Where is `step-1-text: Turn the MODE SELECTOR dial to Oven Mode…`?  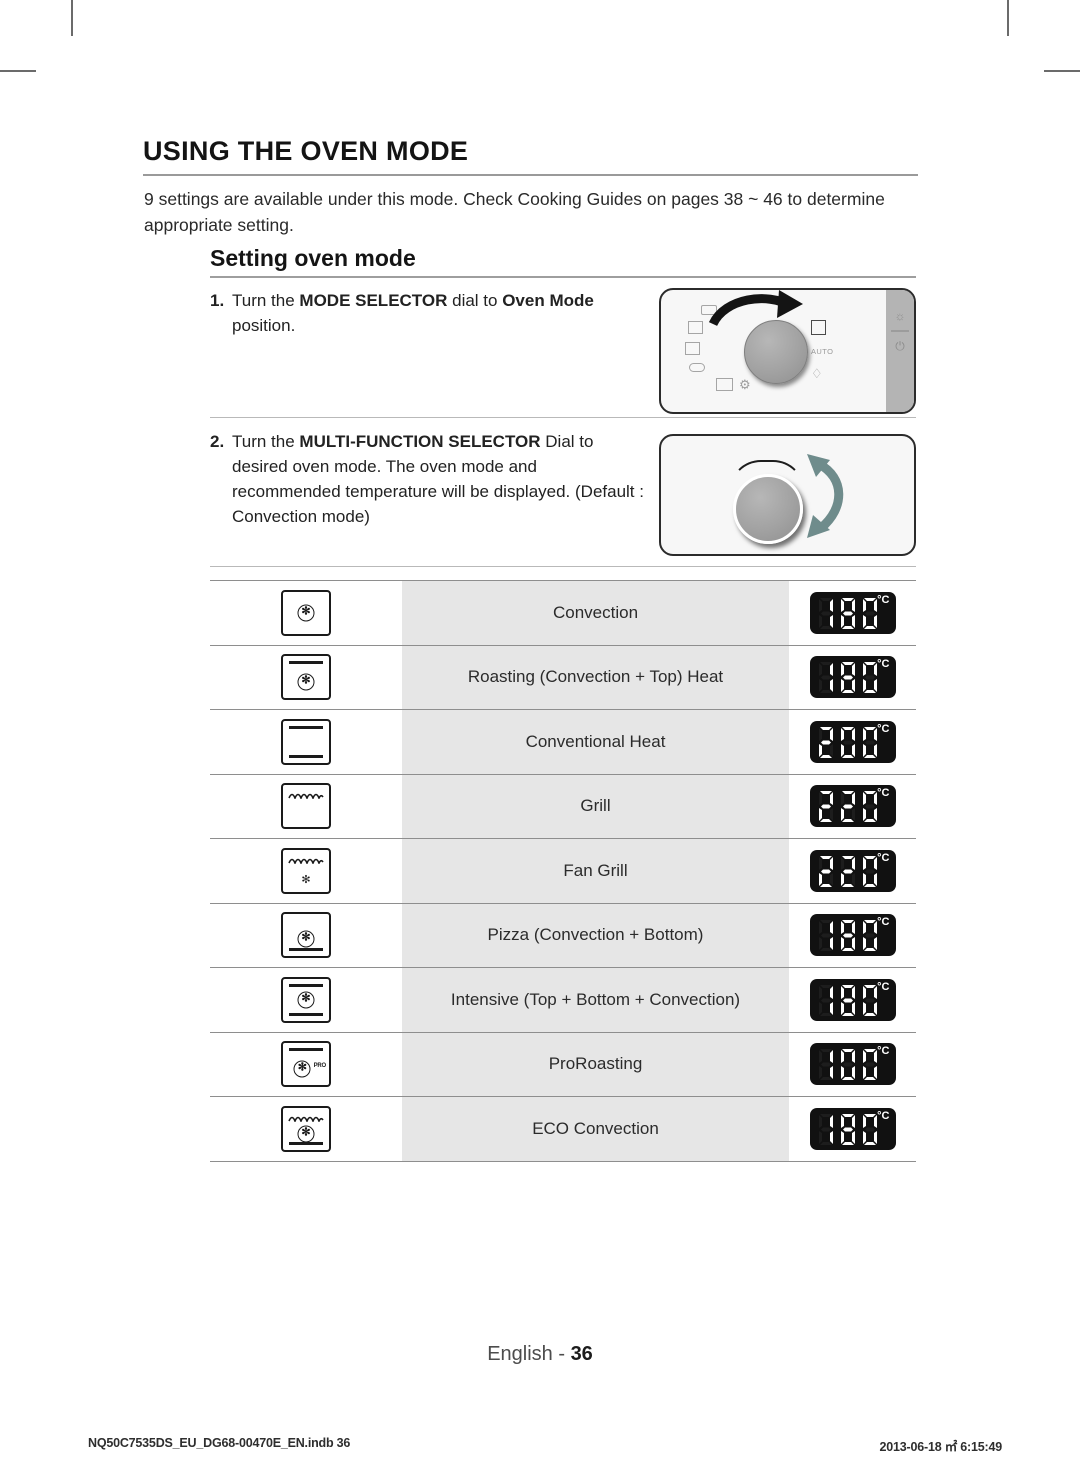 step-1-text: Turn the MODE SELECTOR dial to Oven Mode… is located at coordinates (441, 313).